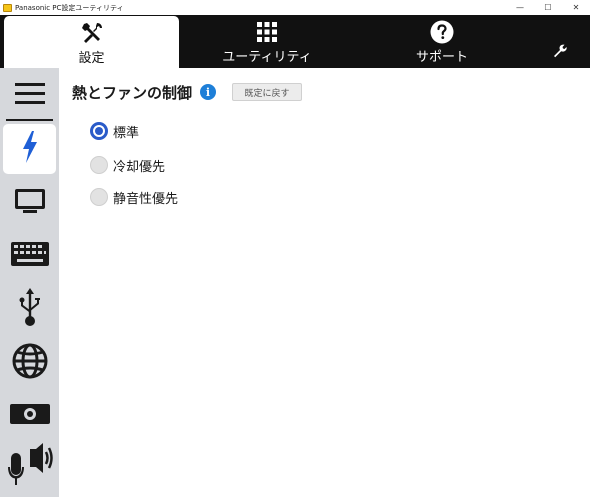  I want to click on tab-utility-label: ユーティリティ, so click(267, 57).